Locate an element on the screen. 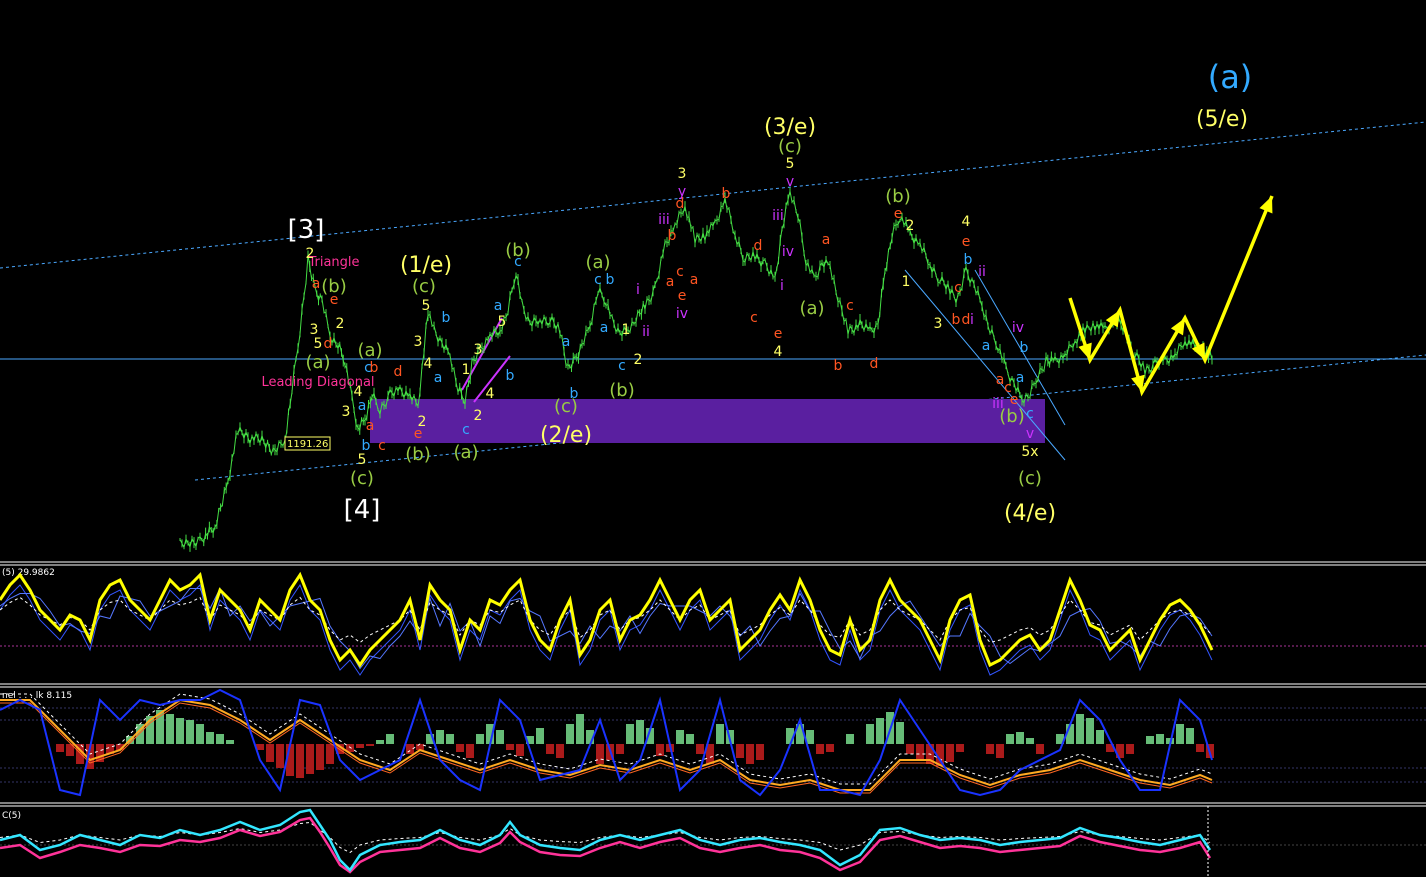  cci-title: C(5) is located at coordinates (11, 816).